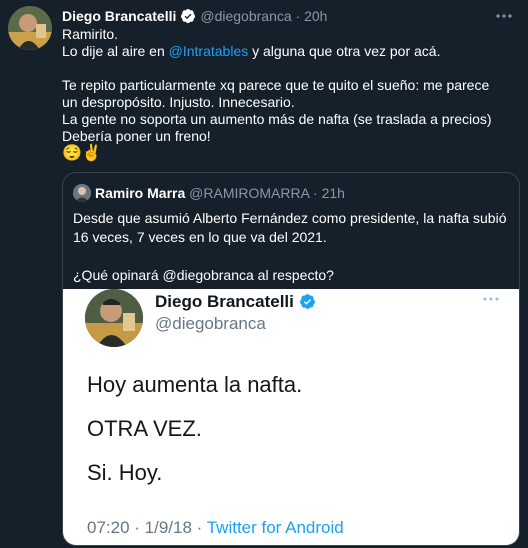  Describe the element at coordinates (114, 318) in the screenshot. I see `embedded-author-avatar` at that location.